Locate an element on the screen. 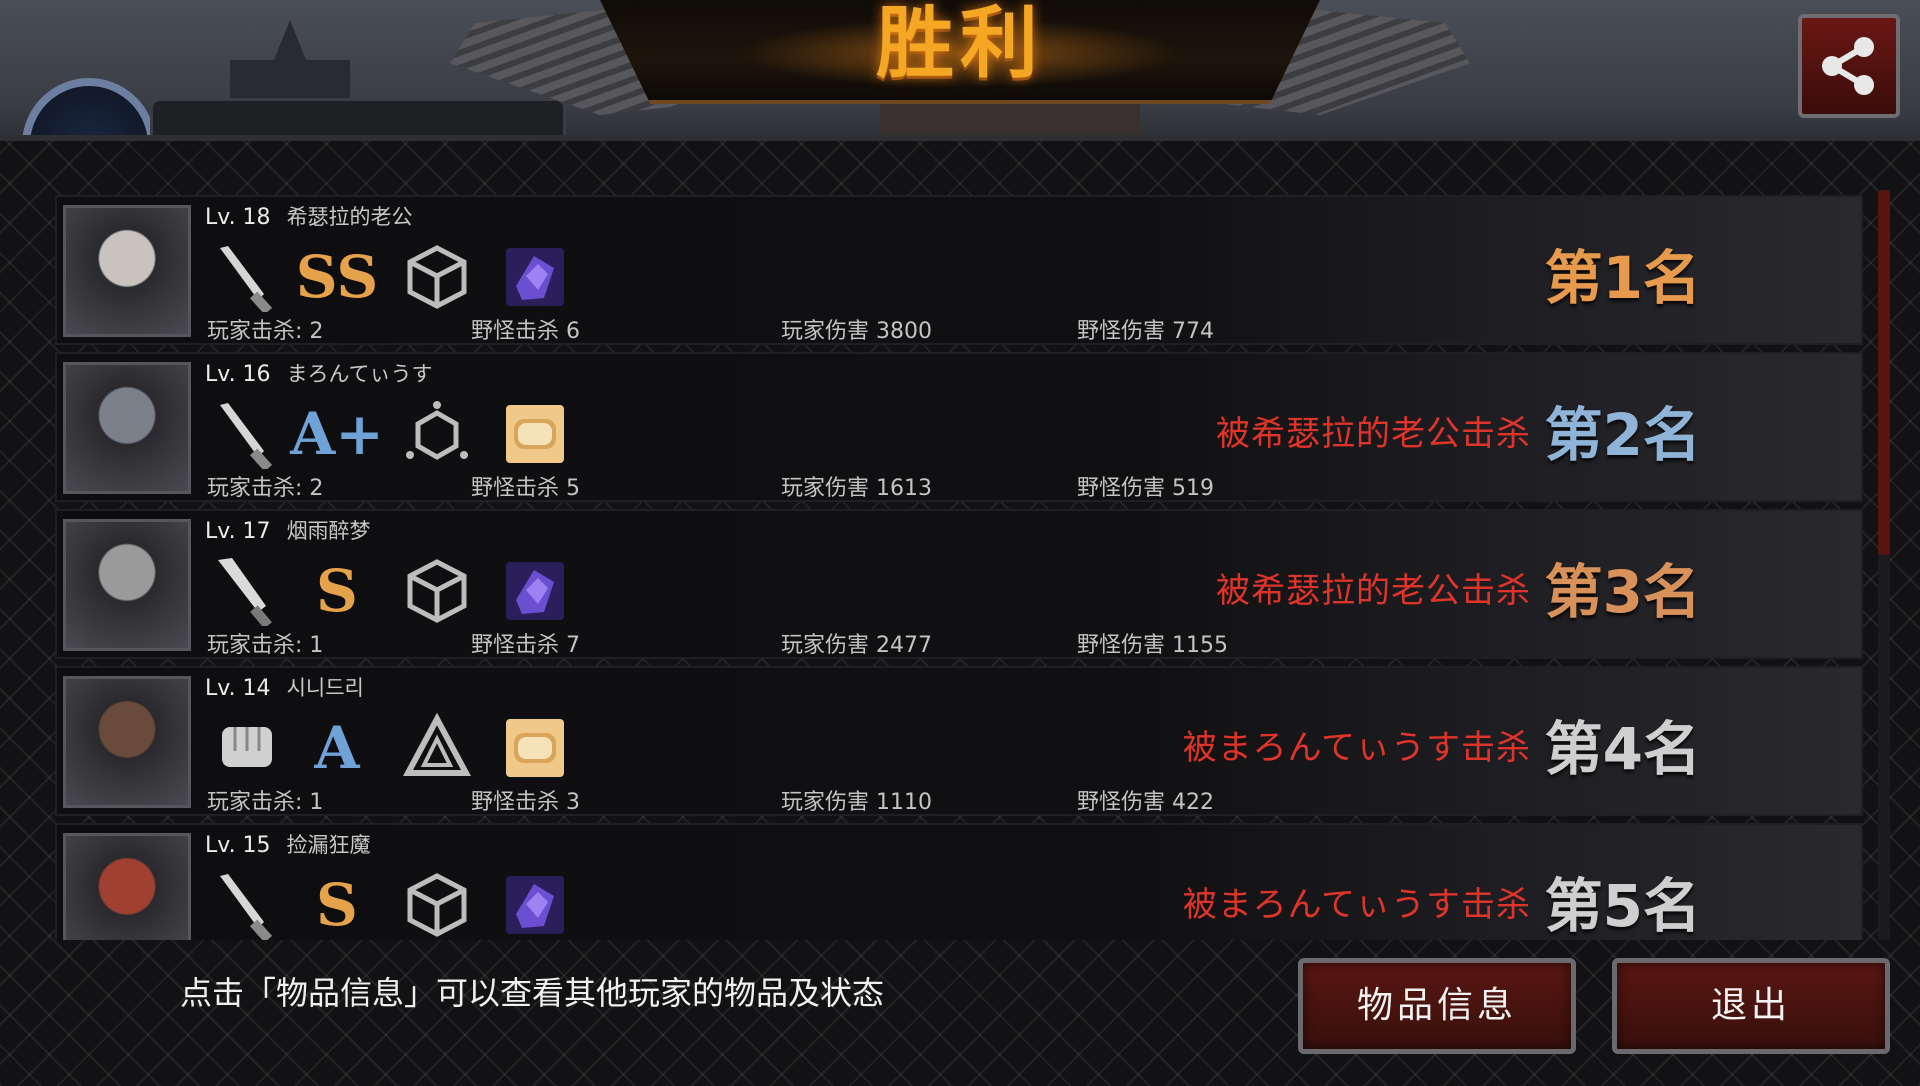 This screenshot has width=1920, height=1086. fist-icon is located at coordinates (247, 748).